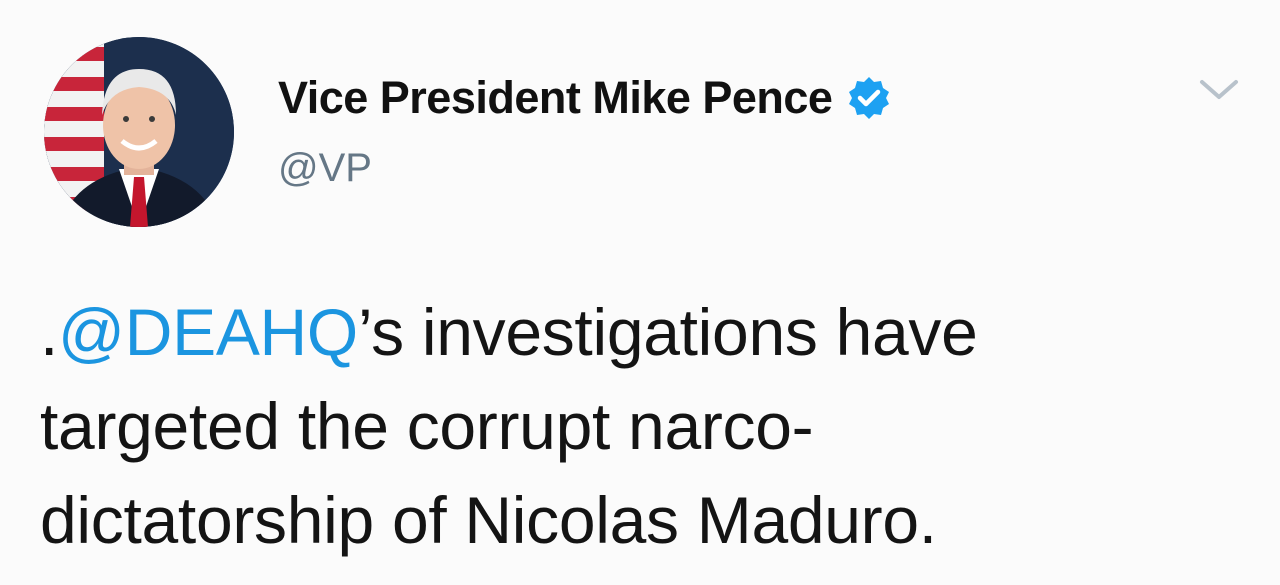 This screenshot has height=585, width=1280. What do you see at coordinates (555, 98) in the screenshot?
I see `display-name: Vice President Mike Pence` at bounding box center [555, 98].